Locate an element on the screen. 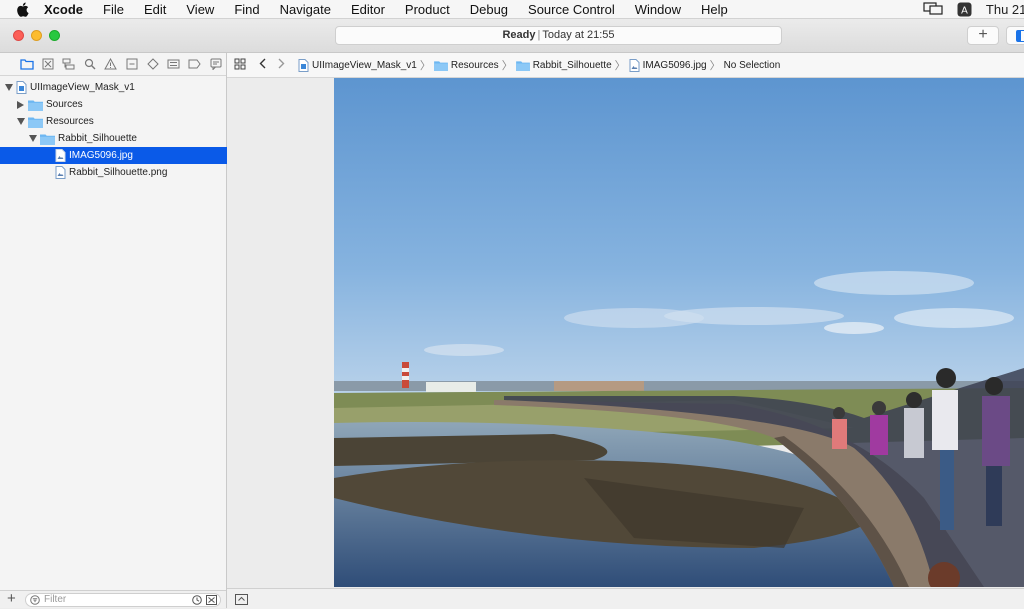 Image resolution: width=1024 pixels, height=609 pixels. navigator-footer: + Filter is located at coordinates (113, 599).